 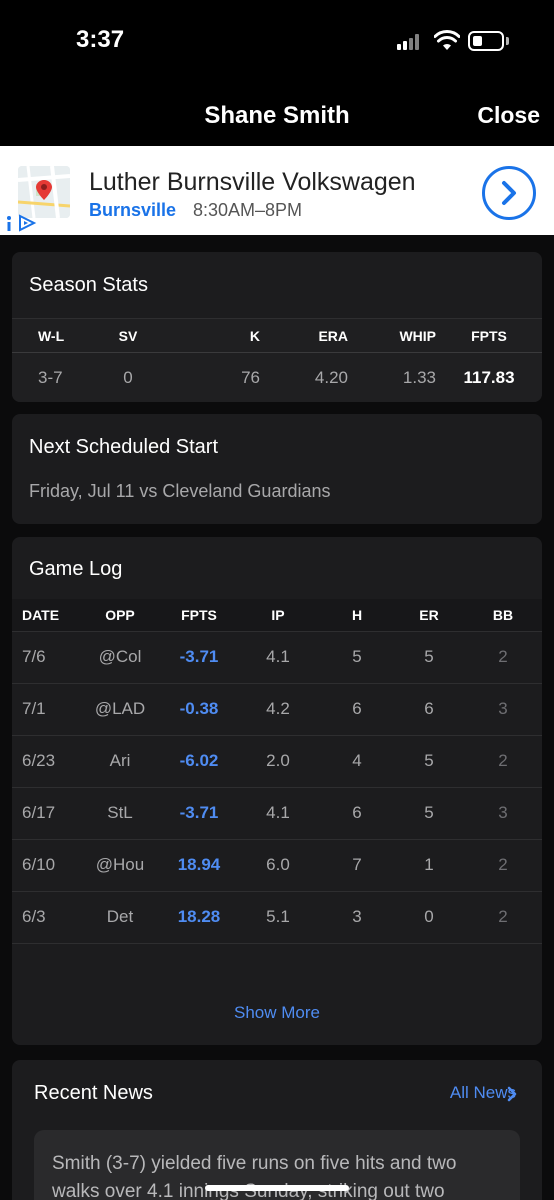 I want to click on log-fpts: 18.94, so click(x=199, y=865).